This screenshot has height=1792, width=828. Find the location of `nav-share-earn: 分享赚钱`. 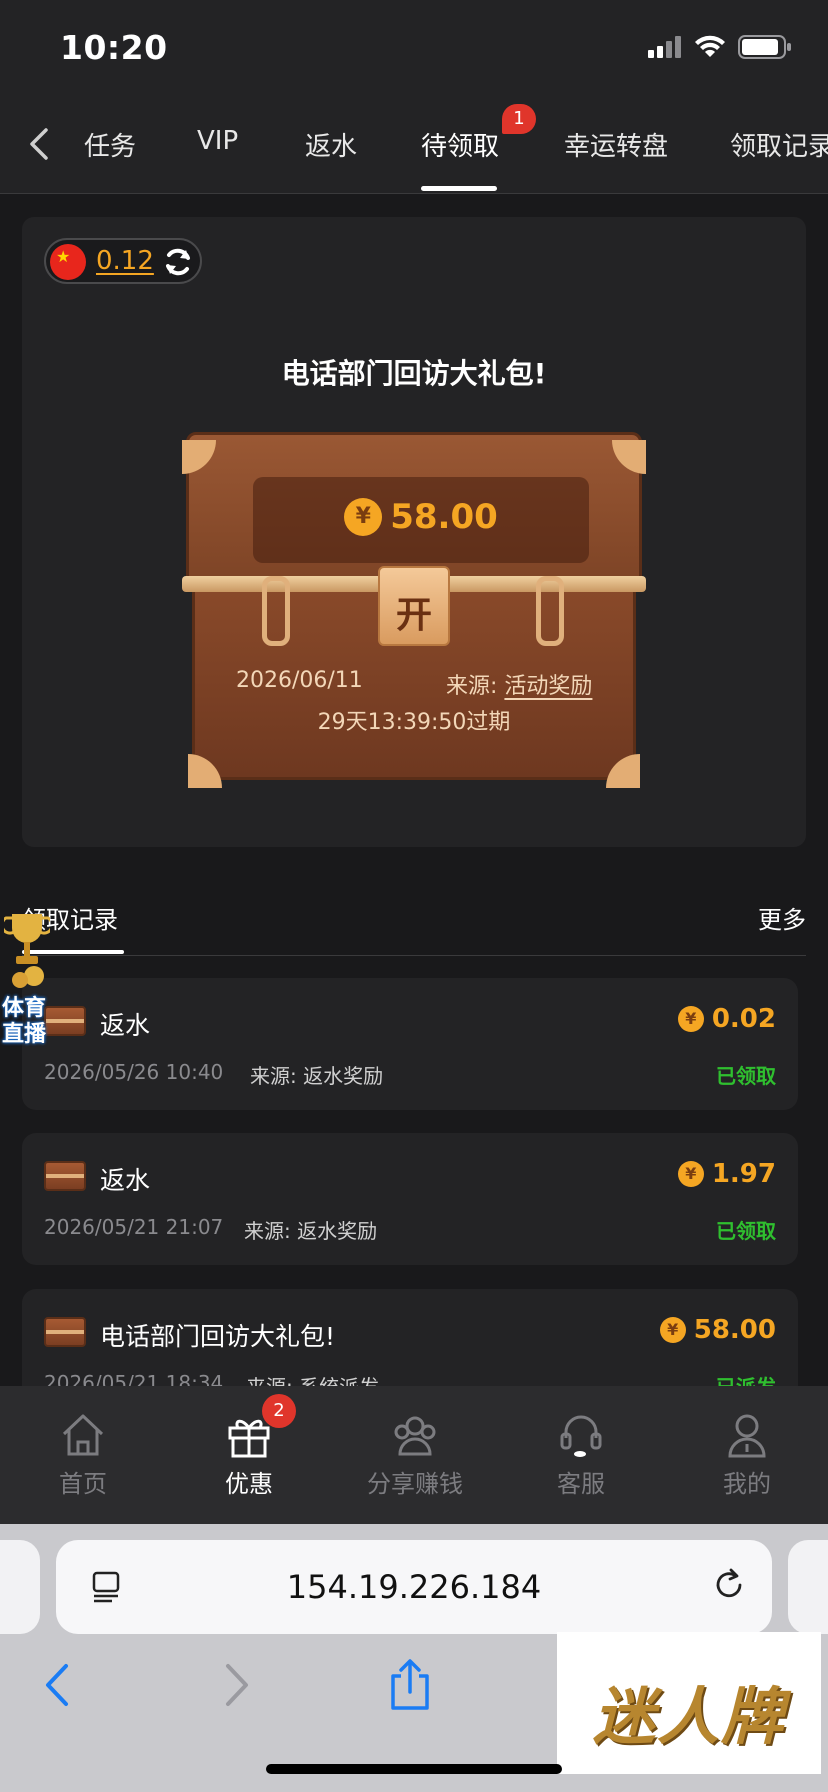

nav-share-earn: 分享赚钱 is located at coordinates (415, 1455).